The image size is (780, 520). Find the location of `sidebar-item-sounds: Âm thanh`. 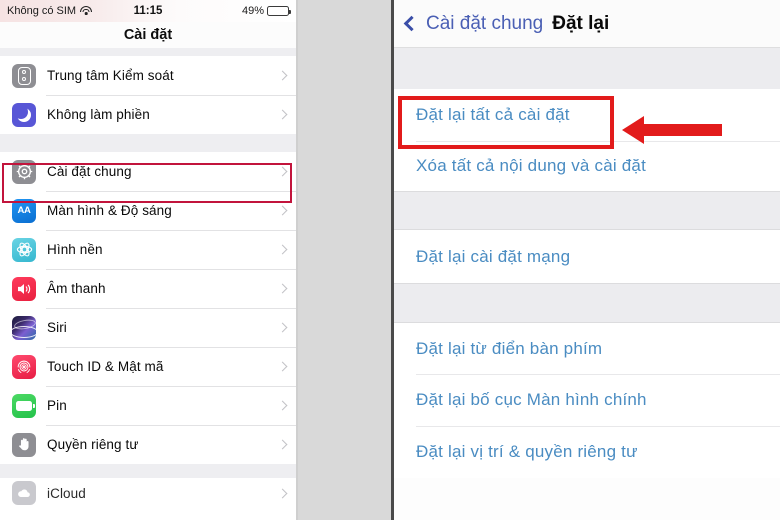

sidebar-item-sounds: Âm thanh is located at coordinates (148, 288).